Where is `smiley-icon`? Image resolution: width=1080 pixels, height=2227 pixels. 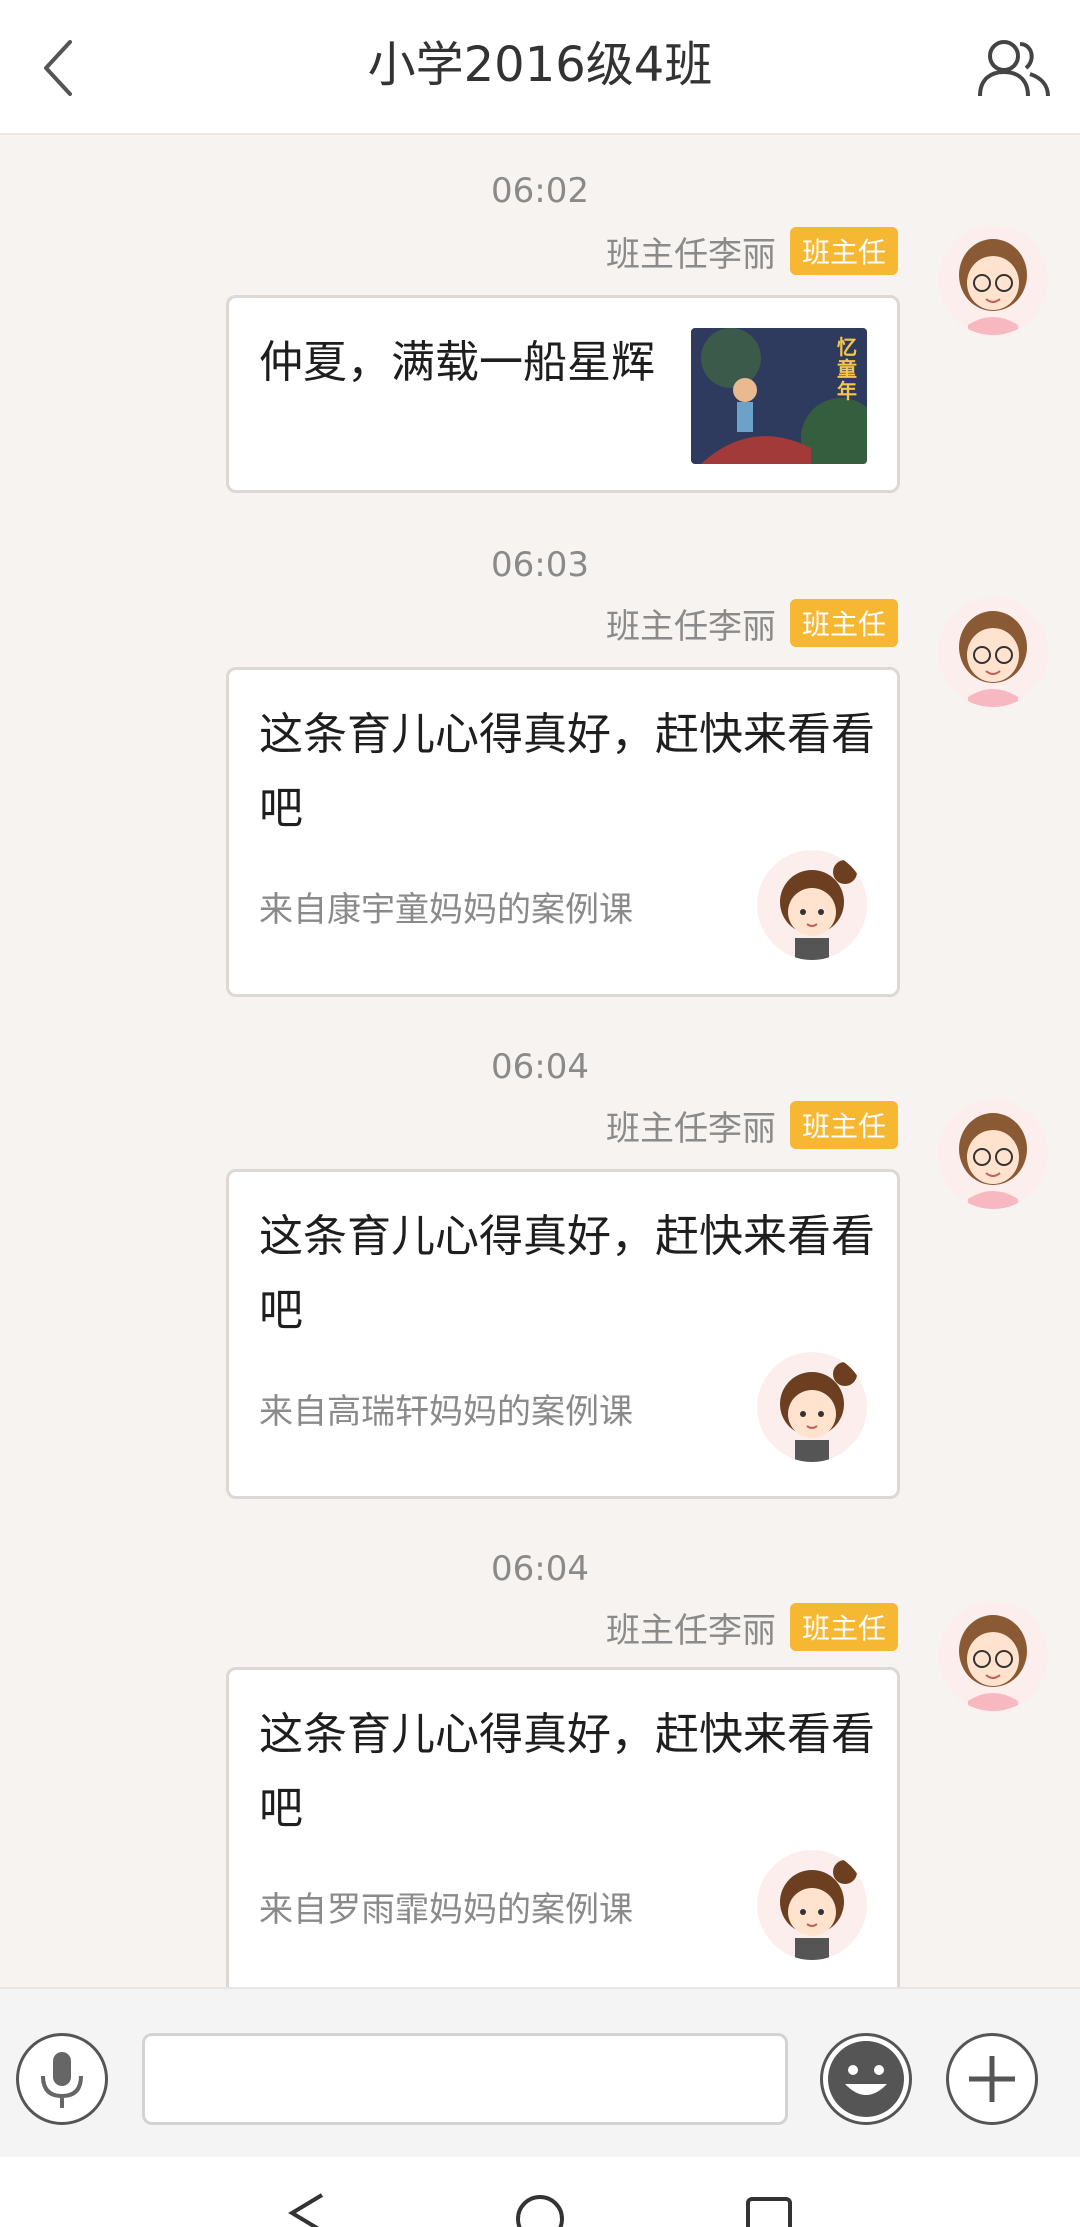
smiley-icon is located at coordinates (866, 2079).